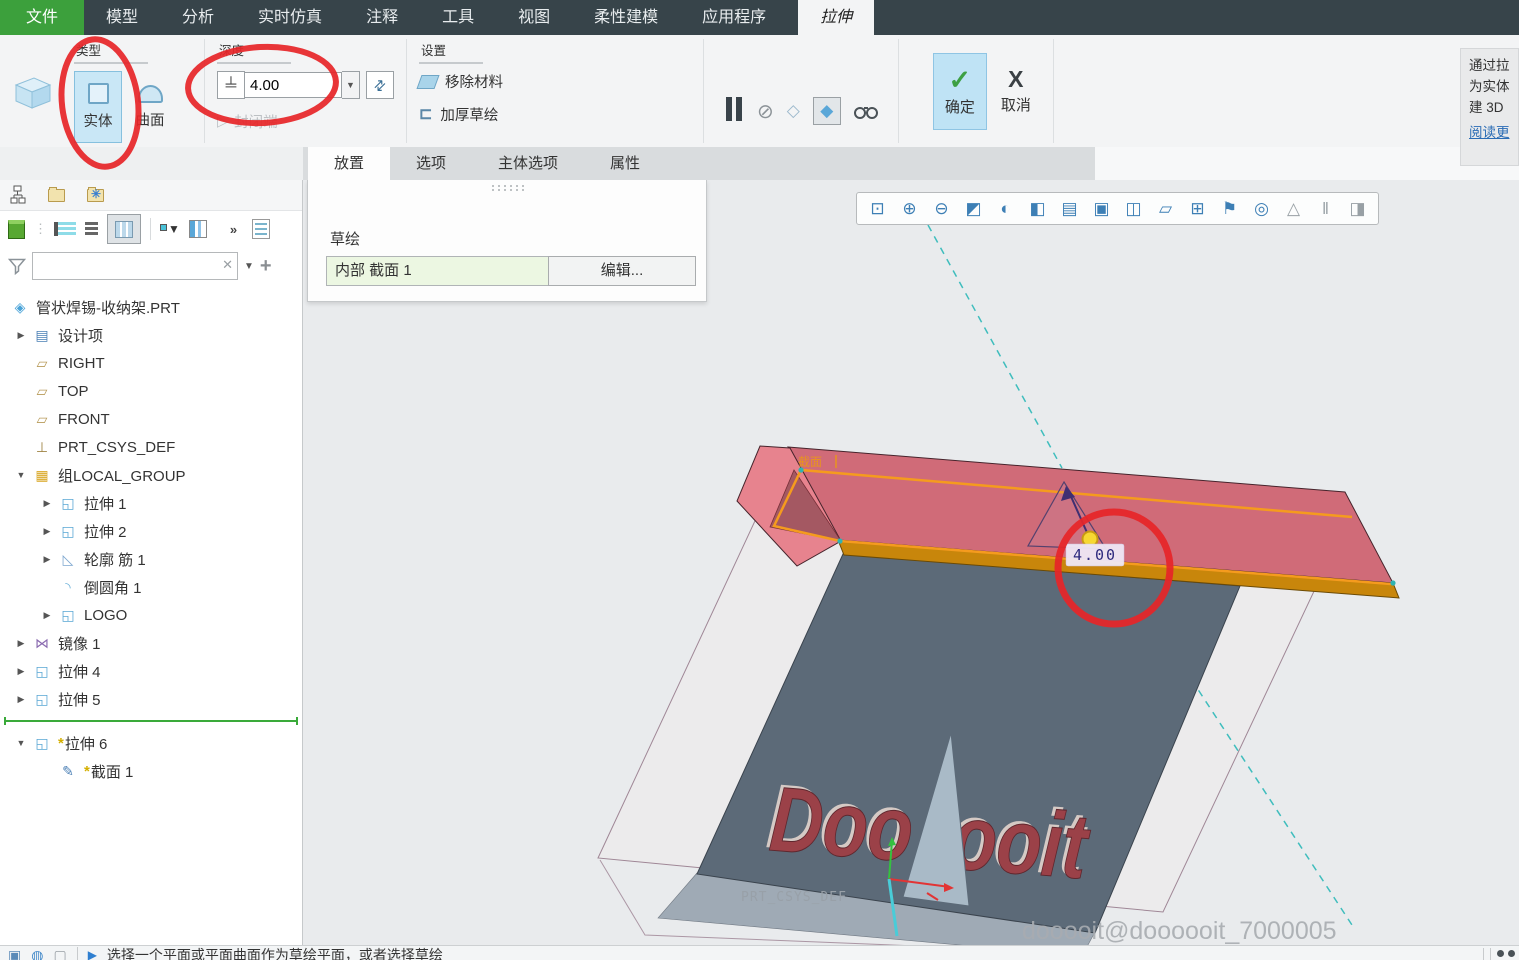  What do you see at coordinates (625, 163) in the screenshot?
I see `tab-properties: 属性` at bounding box center [625, 163].